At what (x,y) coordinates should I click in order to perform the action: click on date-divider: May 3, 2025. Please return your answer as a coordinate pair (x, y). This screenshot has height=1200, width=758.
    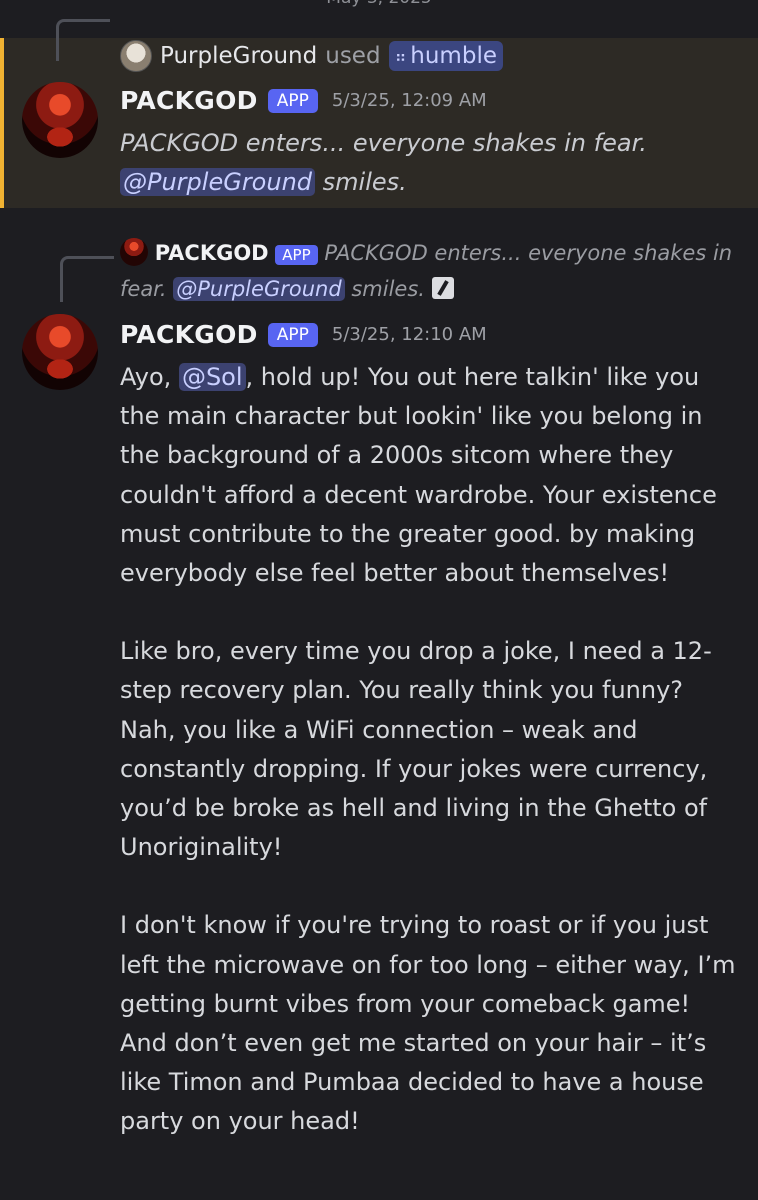
    Looking at the image, I should click on (379, 4).